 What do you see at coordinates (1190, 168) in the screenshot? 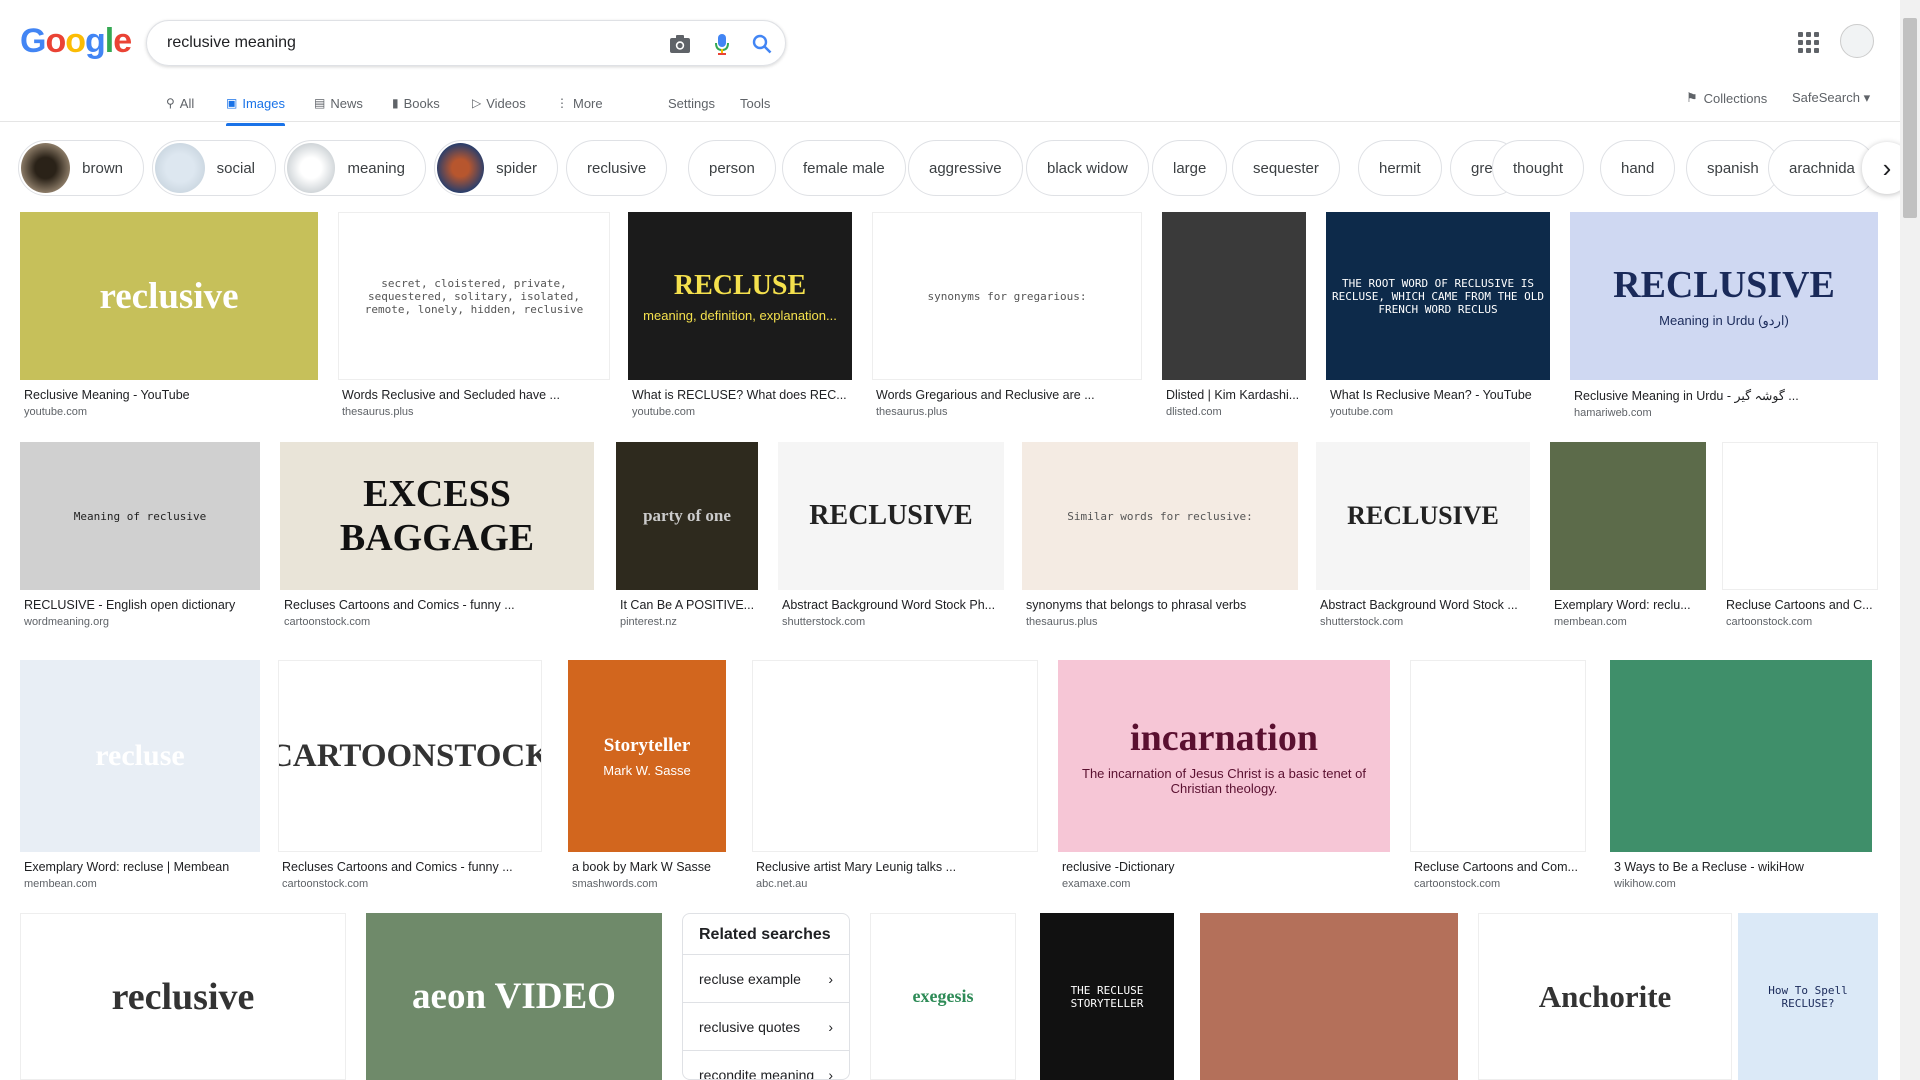
I see `chip-large: large` at bounding box center [1190, 168].